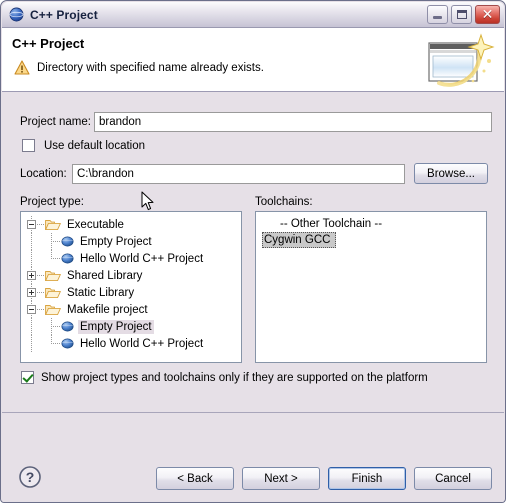 Image resolution: width=506 pixels, height=503 pixels. What do you see at coordinates (253, 412) in the screenshot?
I see `footer-divider` at bounding box center [253, 412].